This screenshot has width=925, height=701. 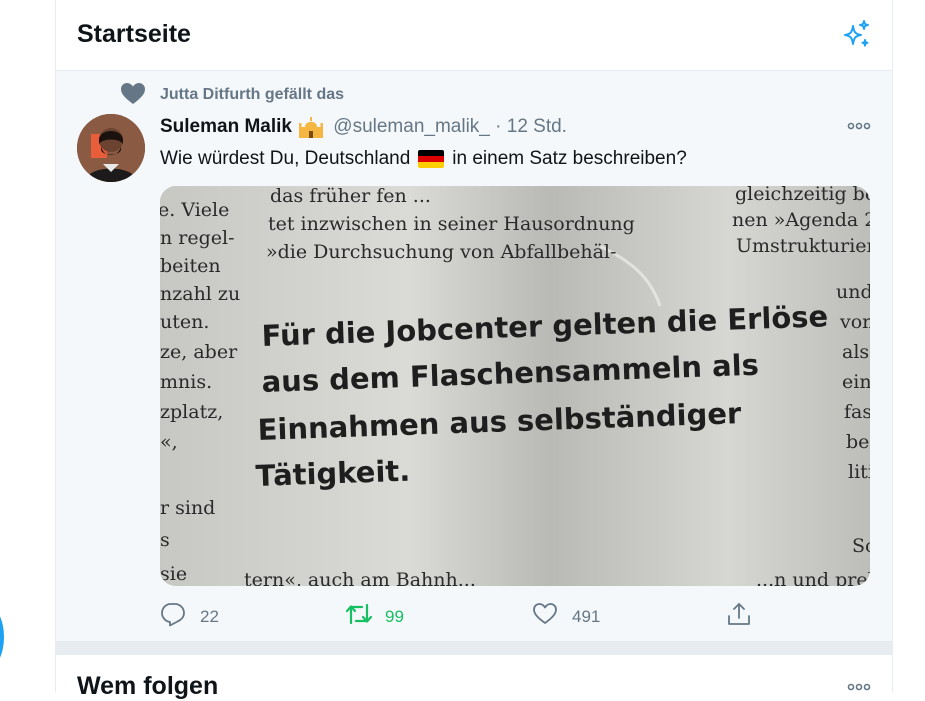 What do you see at coordinates (441, 252) in the screenshot?
I see `media-top-line-3: »die Durchsuchung von Abfallbehäl-` at bounding box center [441, 252].